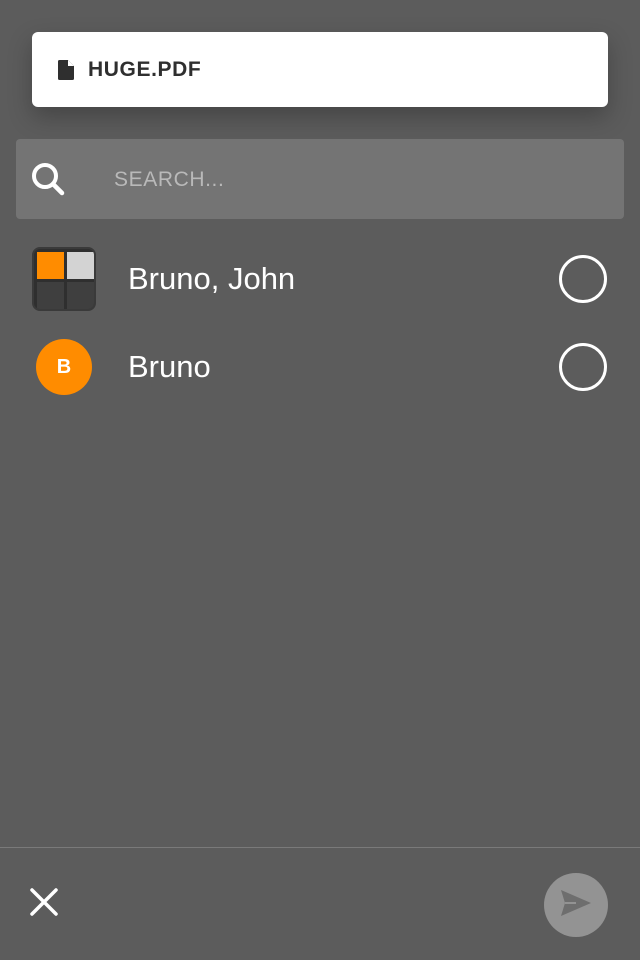  Describe the element at coordinates (169, 366) in the screenshot. I see `contact-name: Bruno` at that location.